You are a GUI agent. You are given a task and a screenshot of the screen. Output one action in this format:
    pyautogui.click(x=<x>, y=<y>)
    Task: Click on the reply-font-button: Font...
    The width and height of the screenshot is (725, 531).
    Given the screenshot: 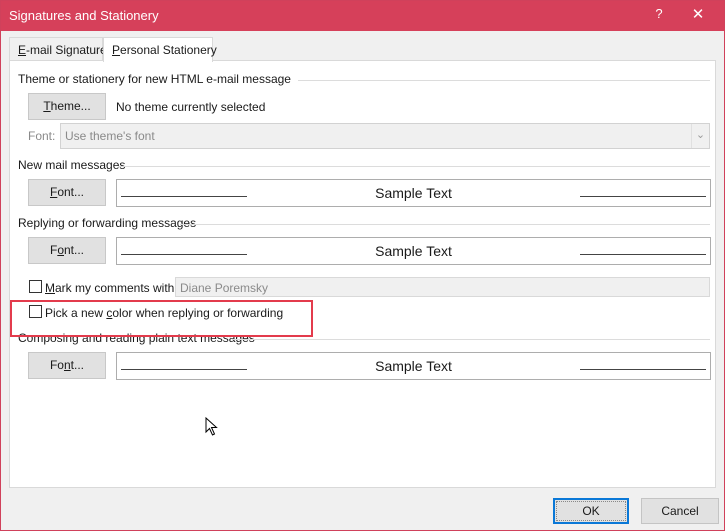 What is the action you would take?
    pyautogui.click(x=67, y=250)
    